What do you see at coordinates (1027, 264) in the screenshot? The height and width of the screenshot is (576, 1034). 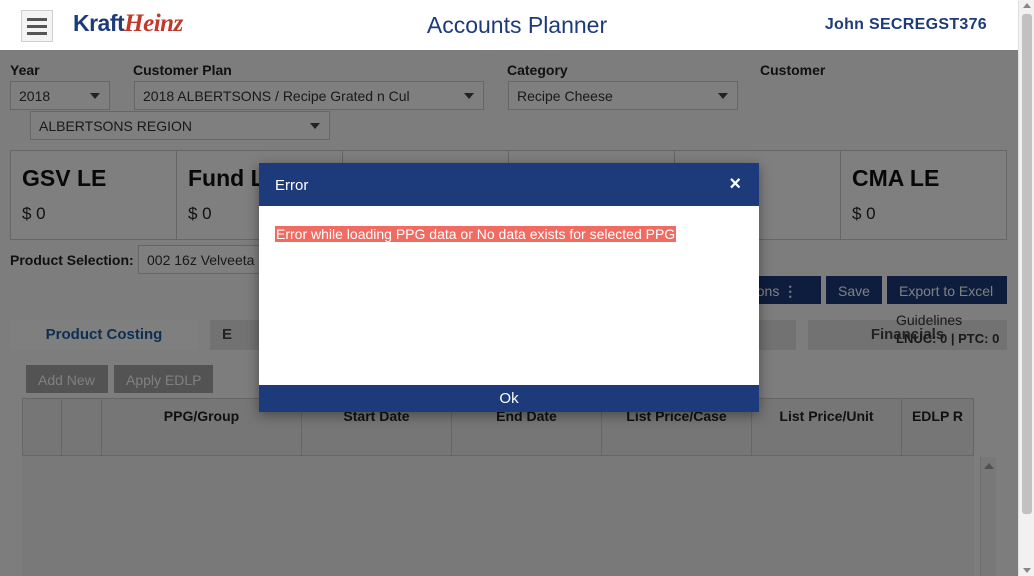 I see `scrollbar-thumb` at bounding box center [1027, 264].